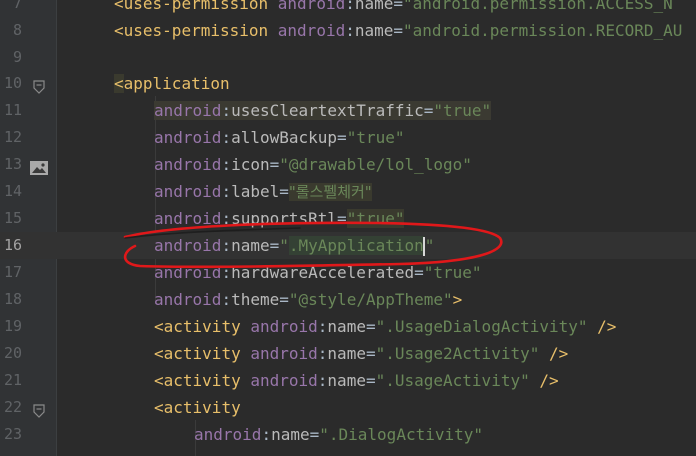 Image resolution: width=696 pixels, height=456 pixels. Describe the element at coordinates (308, 299) in the screenshot. I see `code-text: android:theme="@style/AppTheme">` at that location.